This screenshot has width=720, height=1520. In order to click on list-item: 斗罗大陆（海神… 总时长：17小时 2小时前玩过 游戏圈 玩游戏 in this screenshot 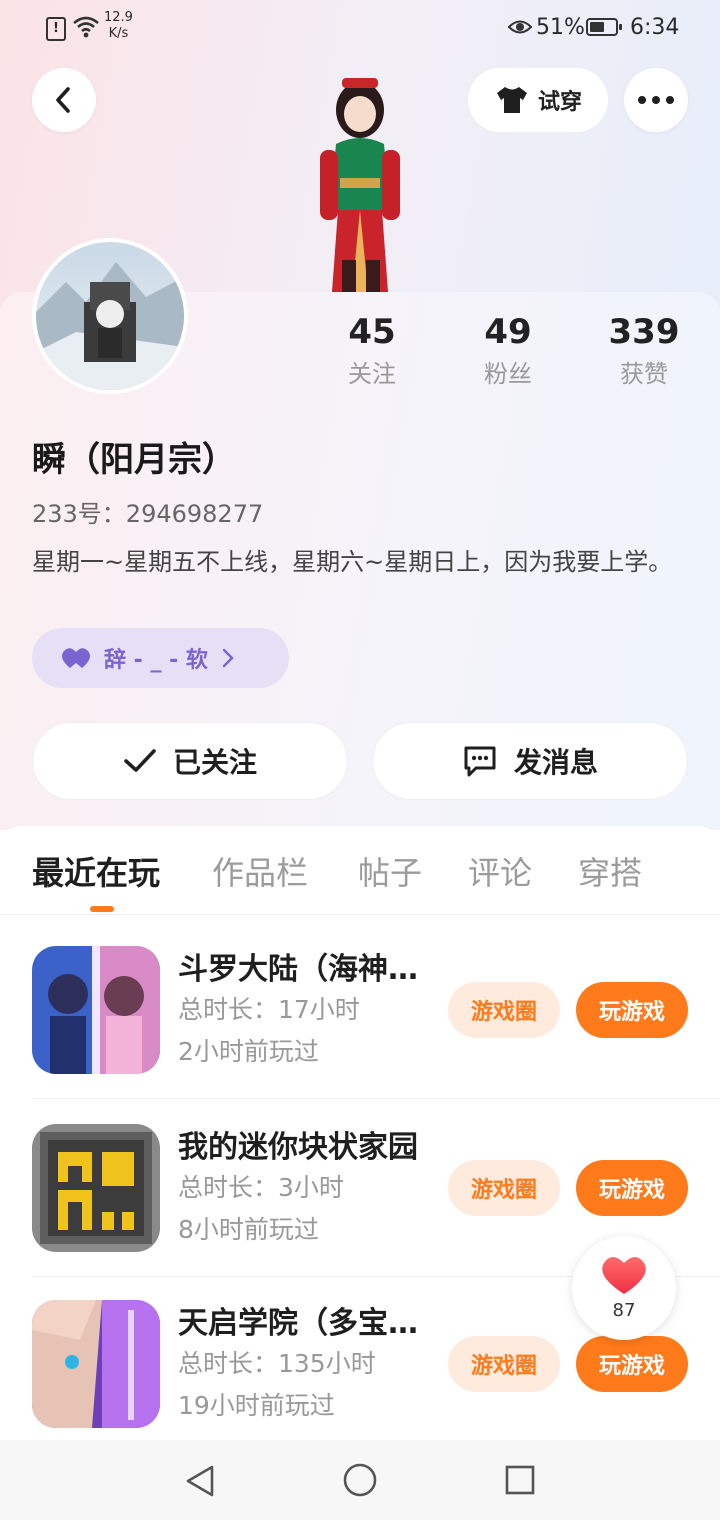, I will do `click(360, 1011)`.